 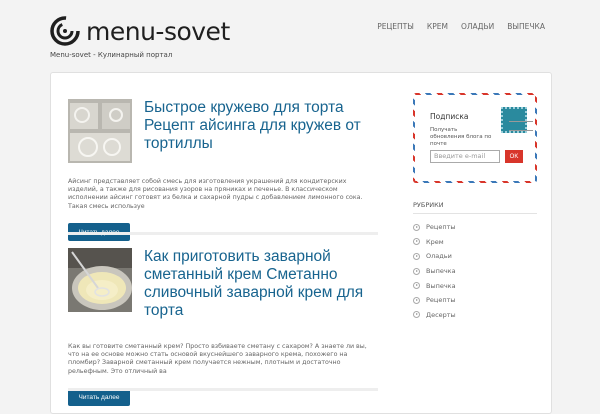 I want to click on category-item: Крем, so click(x=475, y=242).